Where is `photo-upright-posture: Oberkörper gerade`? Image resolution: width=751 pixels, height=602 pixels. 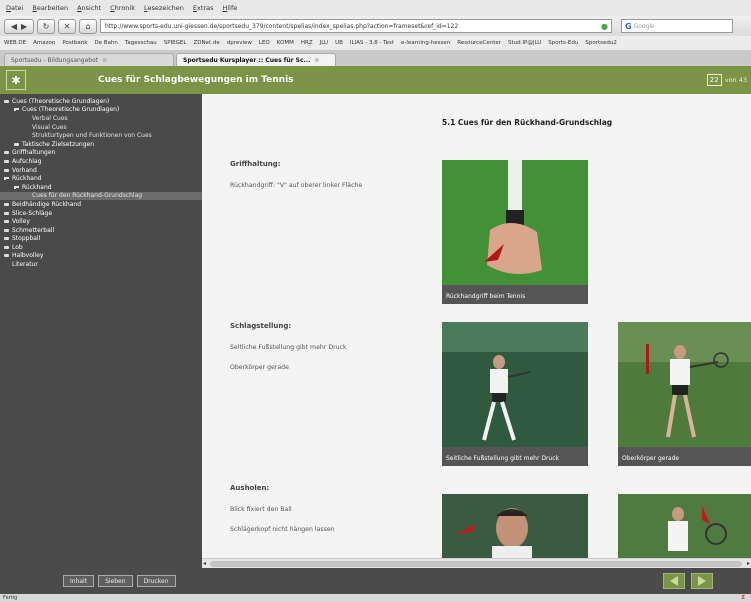
photo-upright-posture: Oberkörper gerade is located at coordinates (684, 394).